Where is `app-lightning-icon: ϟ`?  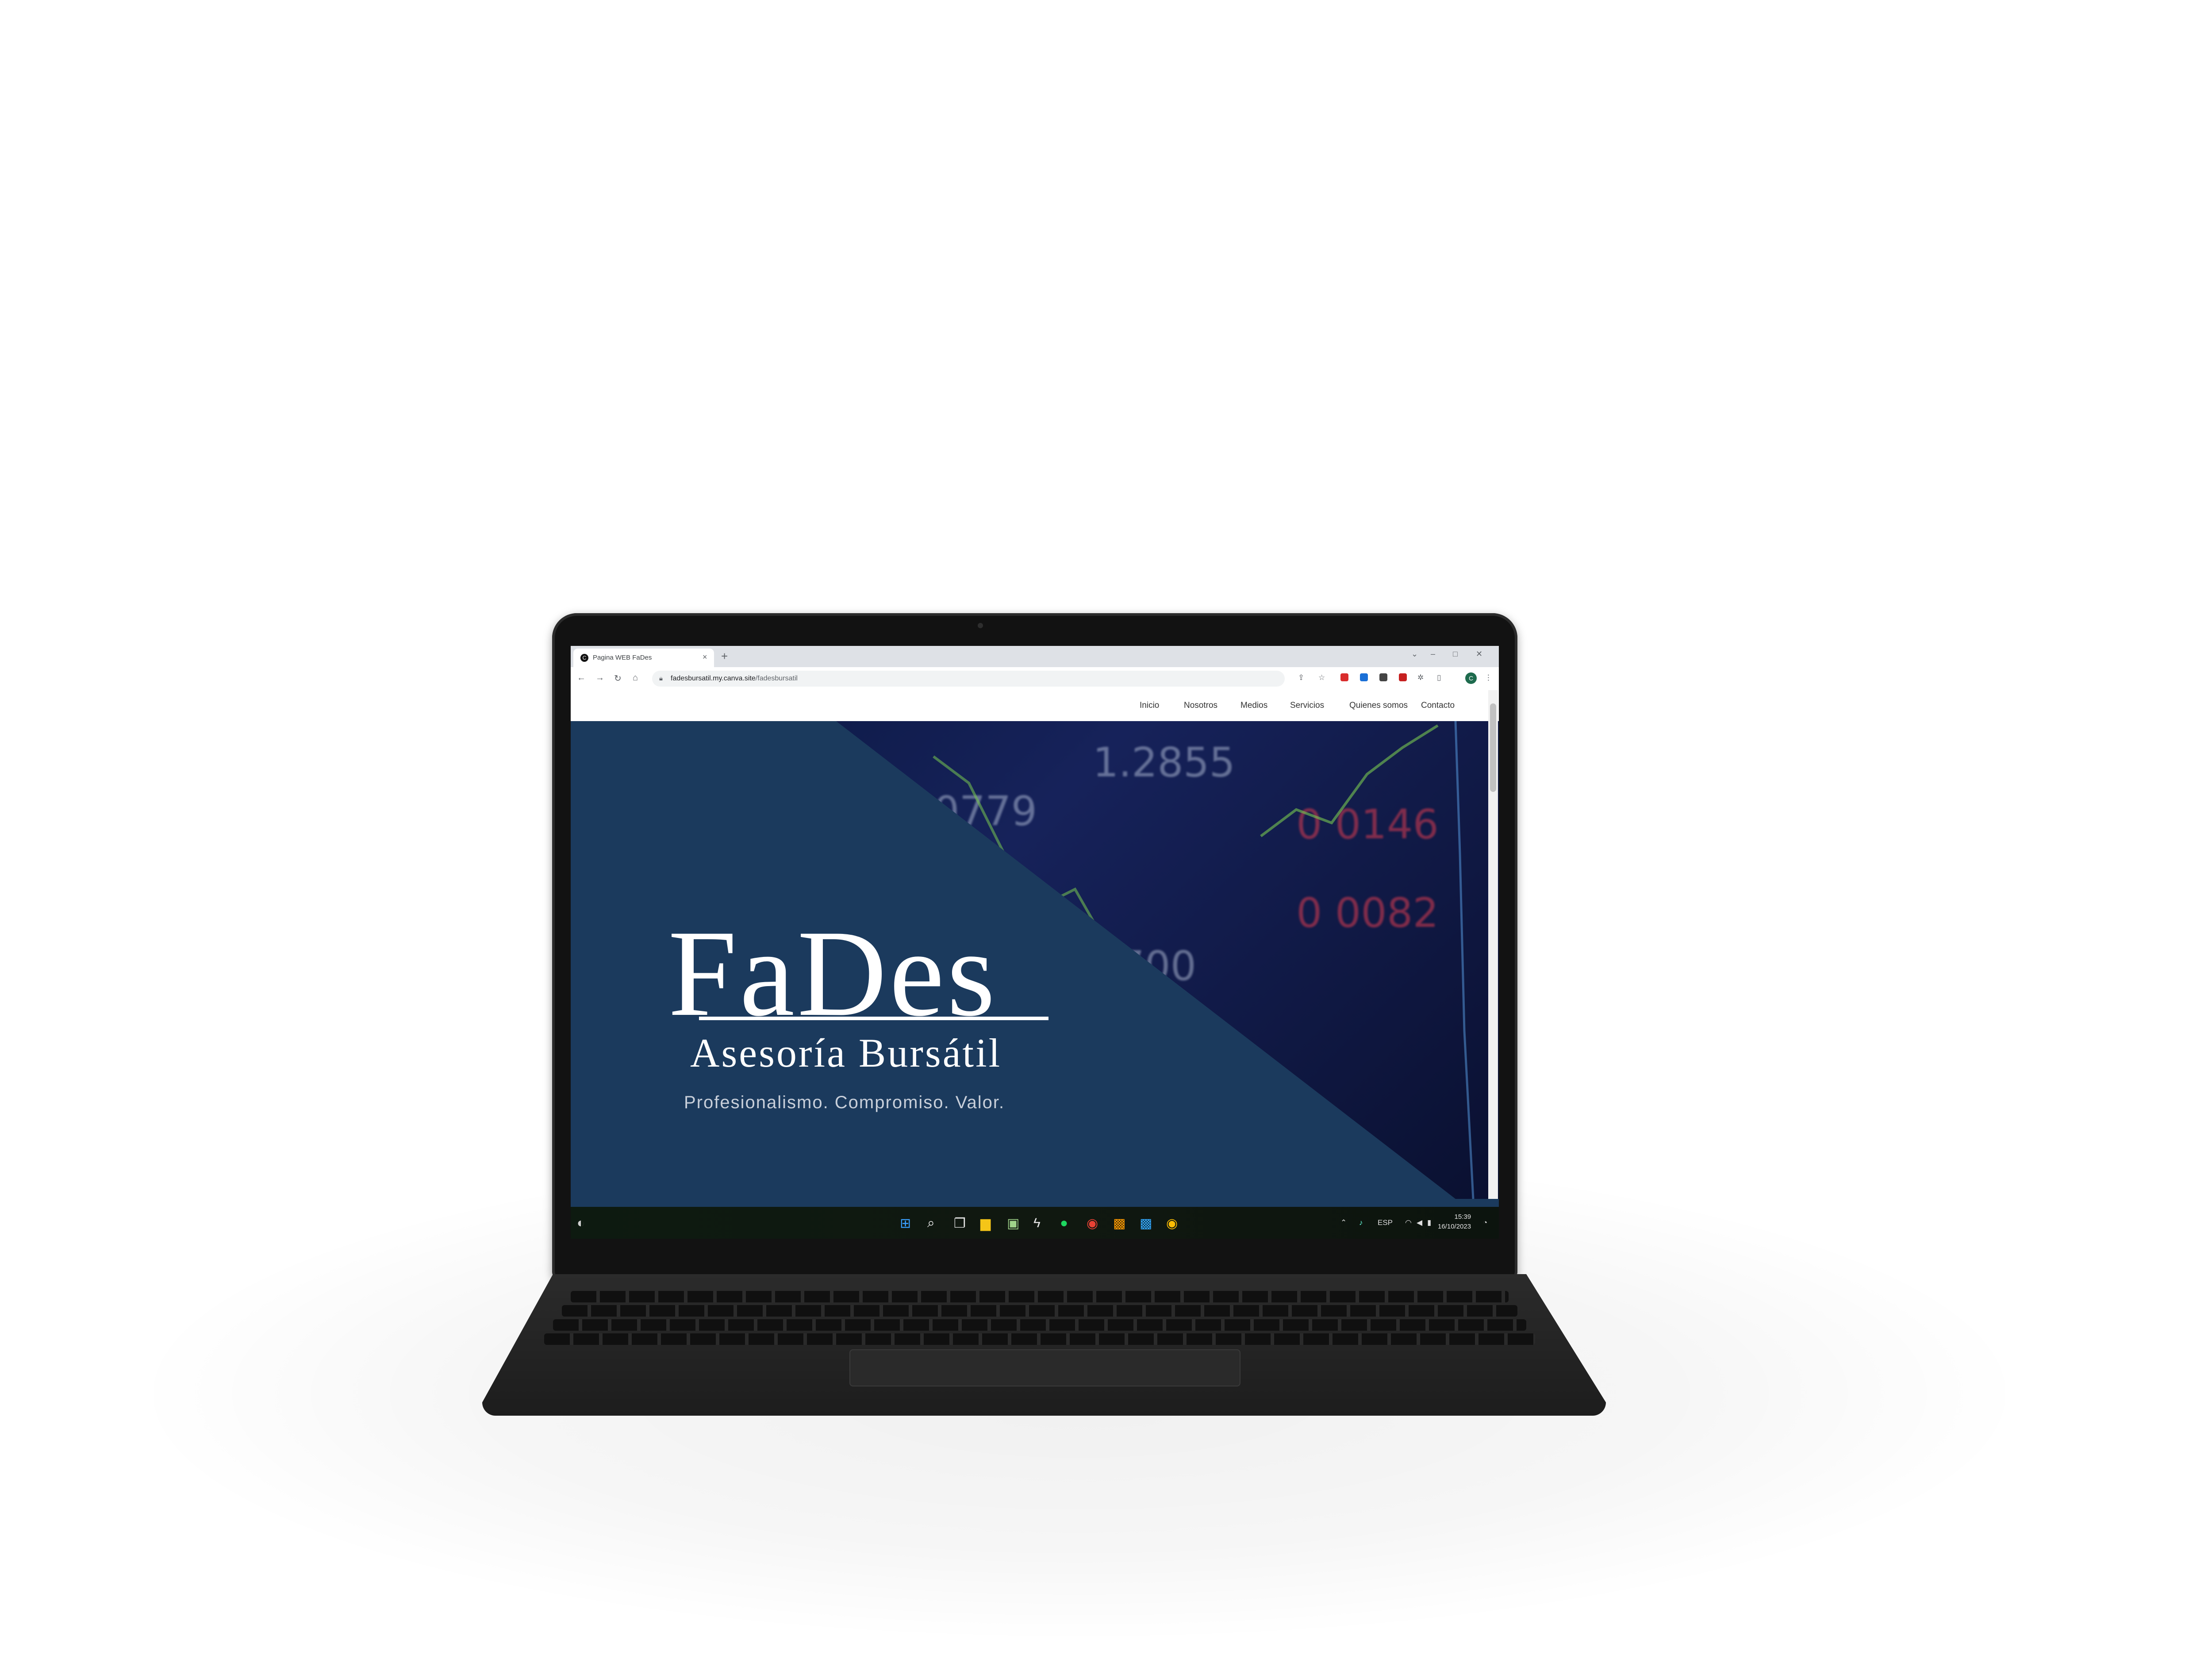 app-lightning-icon: ϟ is located at coordinates (1037, 1224).